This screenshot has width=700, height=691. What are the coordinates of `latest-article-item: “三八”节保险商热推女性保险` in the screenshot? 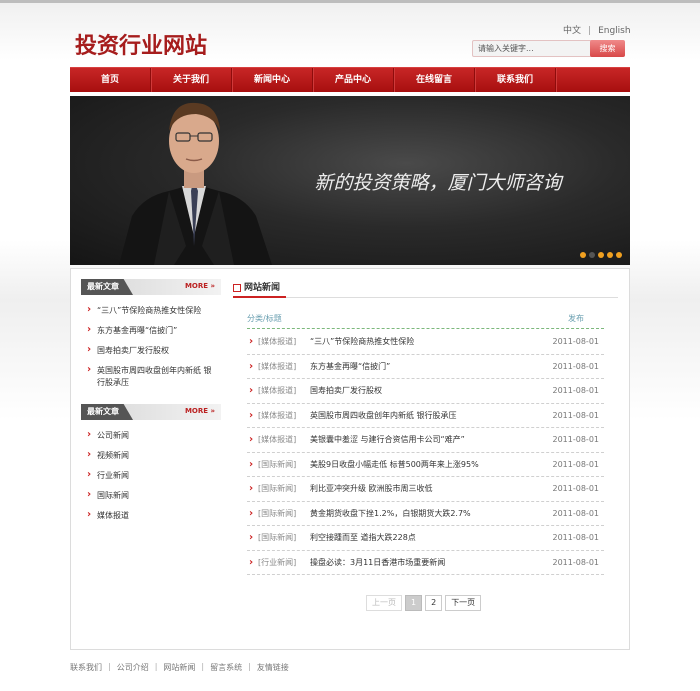 It's located at (150, 310).